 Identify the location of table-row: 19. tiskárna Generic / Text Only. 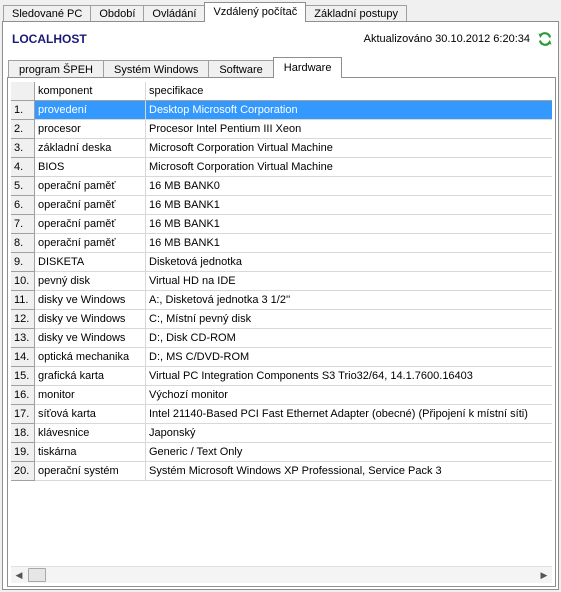
(281, 452).